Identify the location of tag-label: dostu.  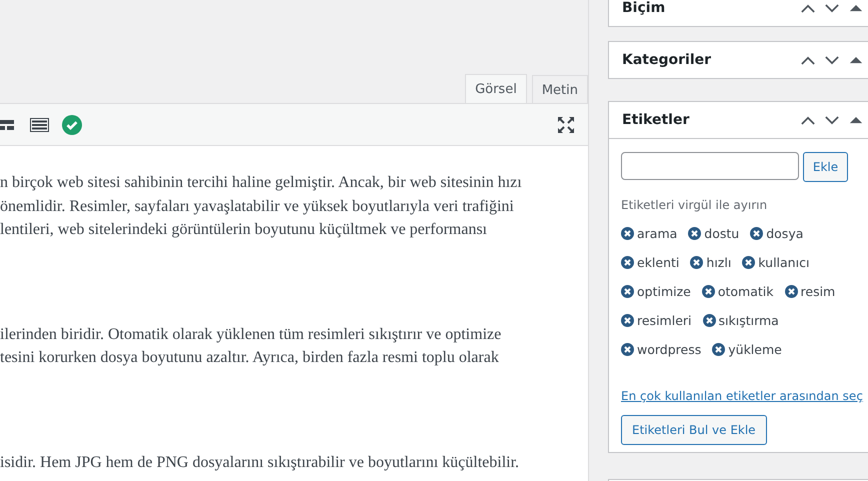
(722, 233).